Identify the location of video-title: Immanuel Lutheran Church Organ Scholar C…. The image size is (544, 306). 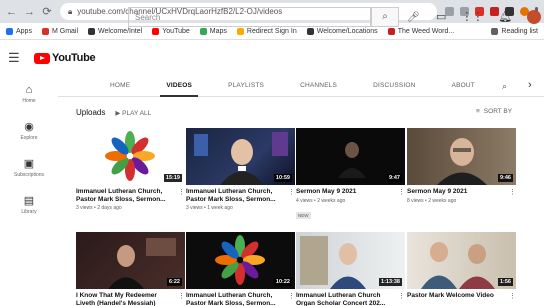
(350, 299).